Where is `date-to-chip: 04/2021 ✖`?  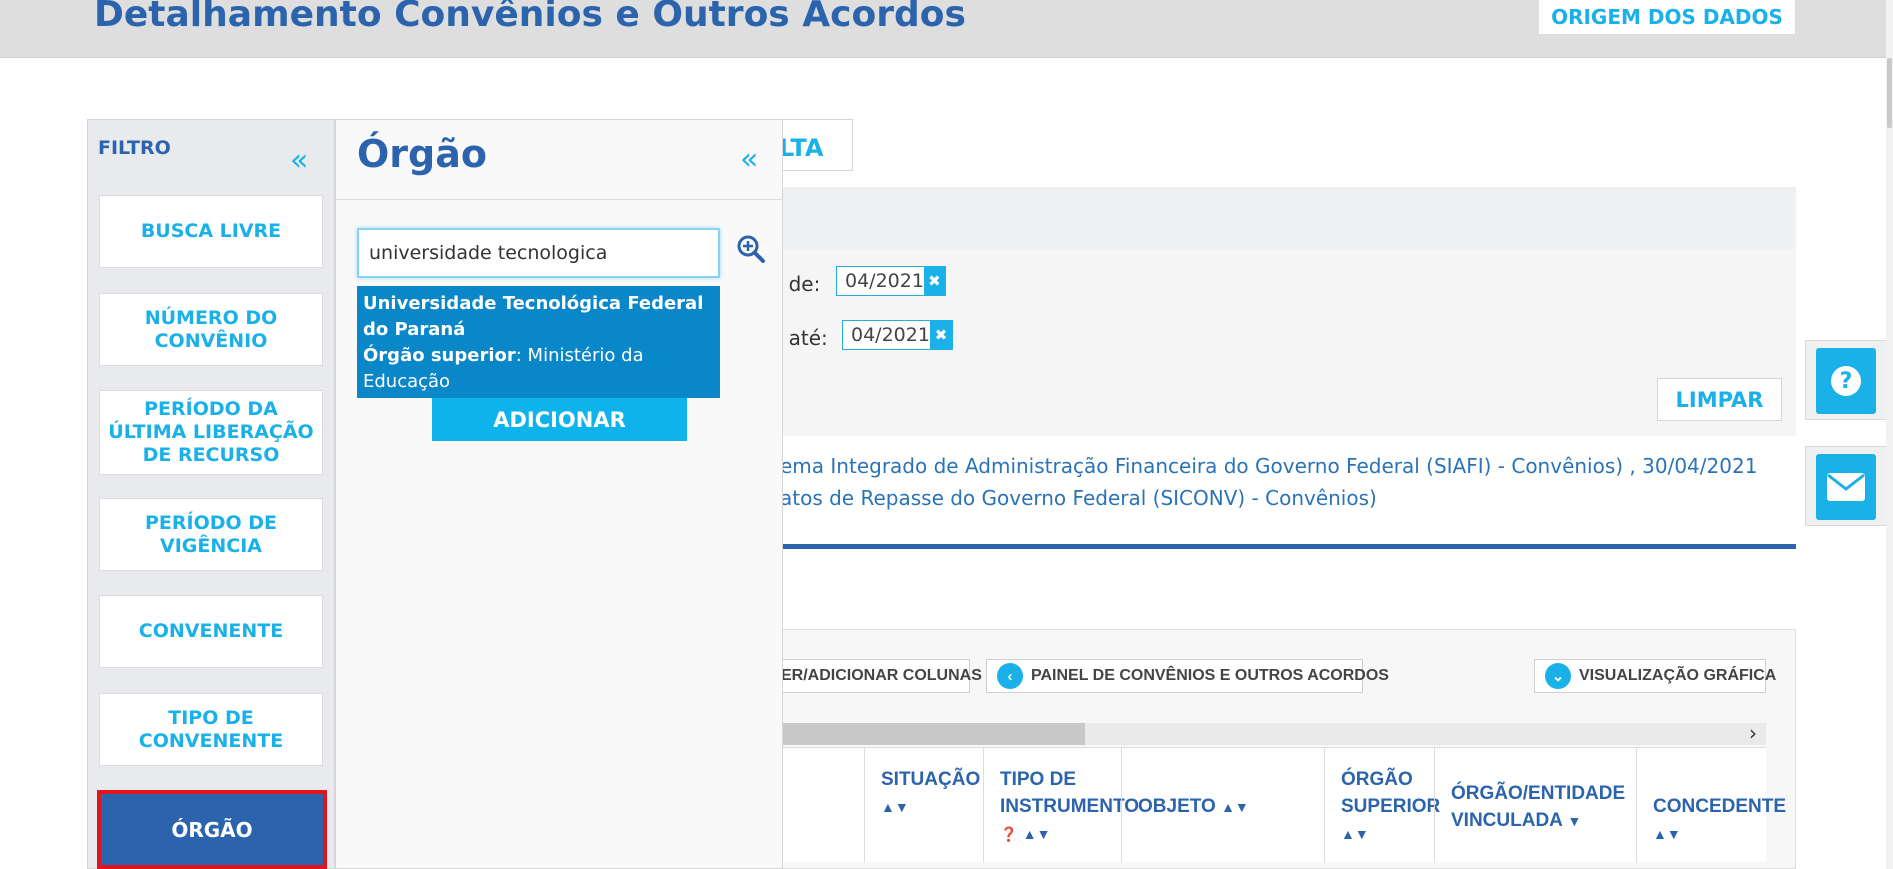
date-to-chip: 04/2021 ✖ is located at coordinates (897, 335).